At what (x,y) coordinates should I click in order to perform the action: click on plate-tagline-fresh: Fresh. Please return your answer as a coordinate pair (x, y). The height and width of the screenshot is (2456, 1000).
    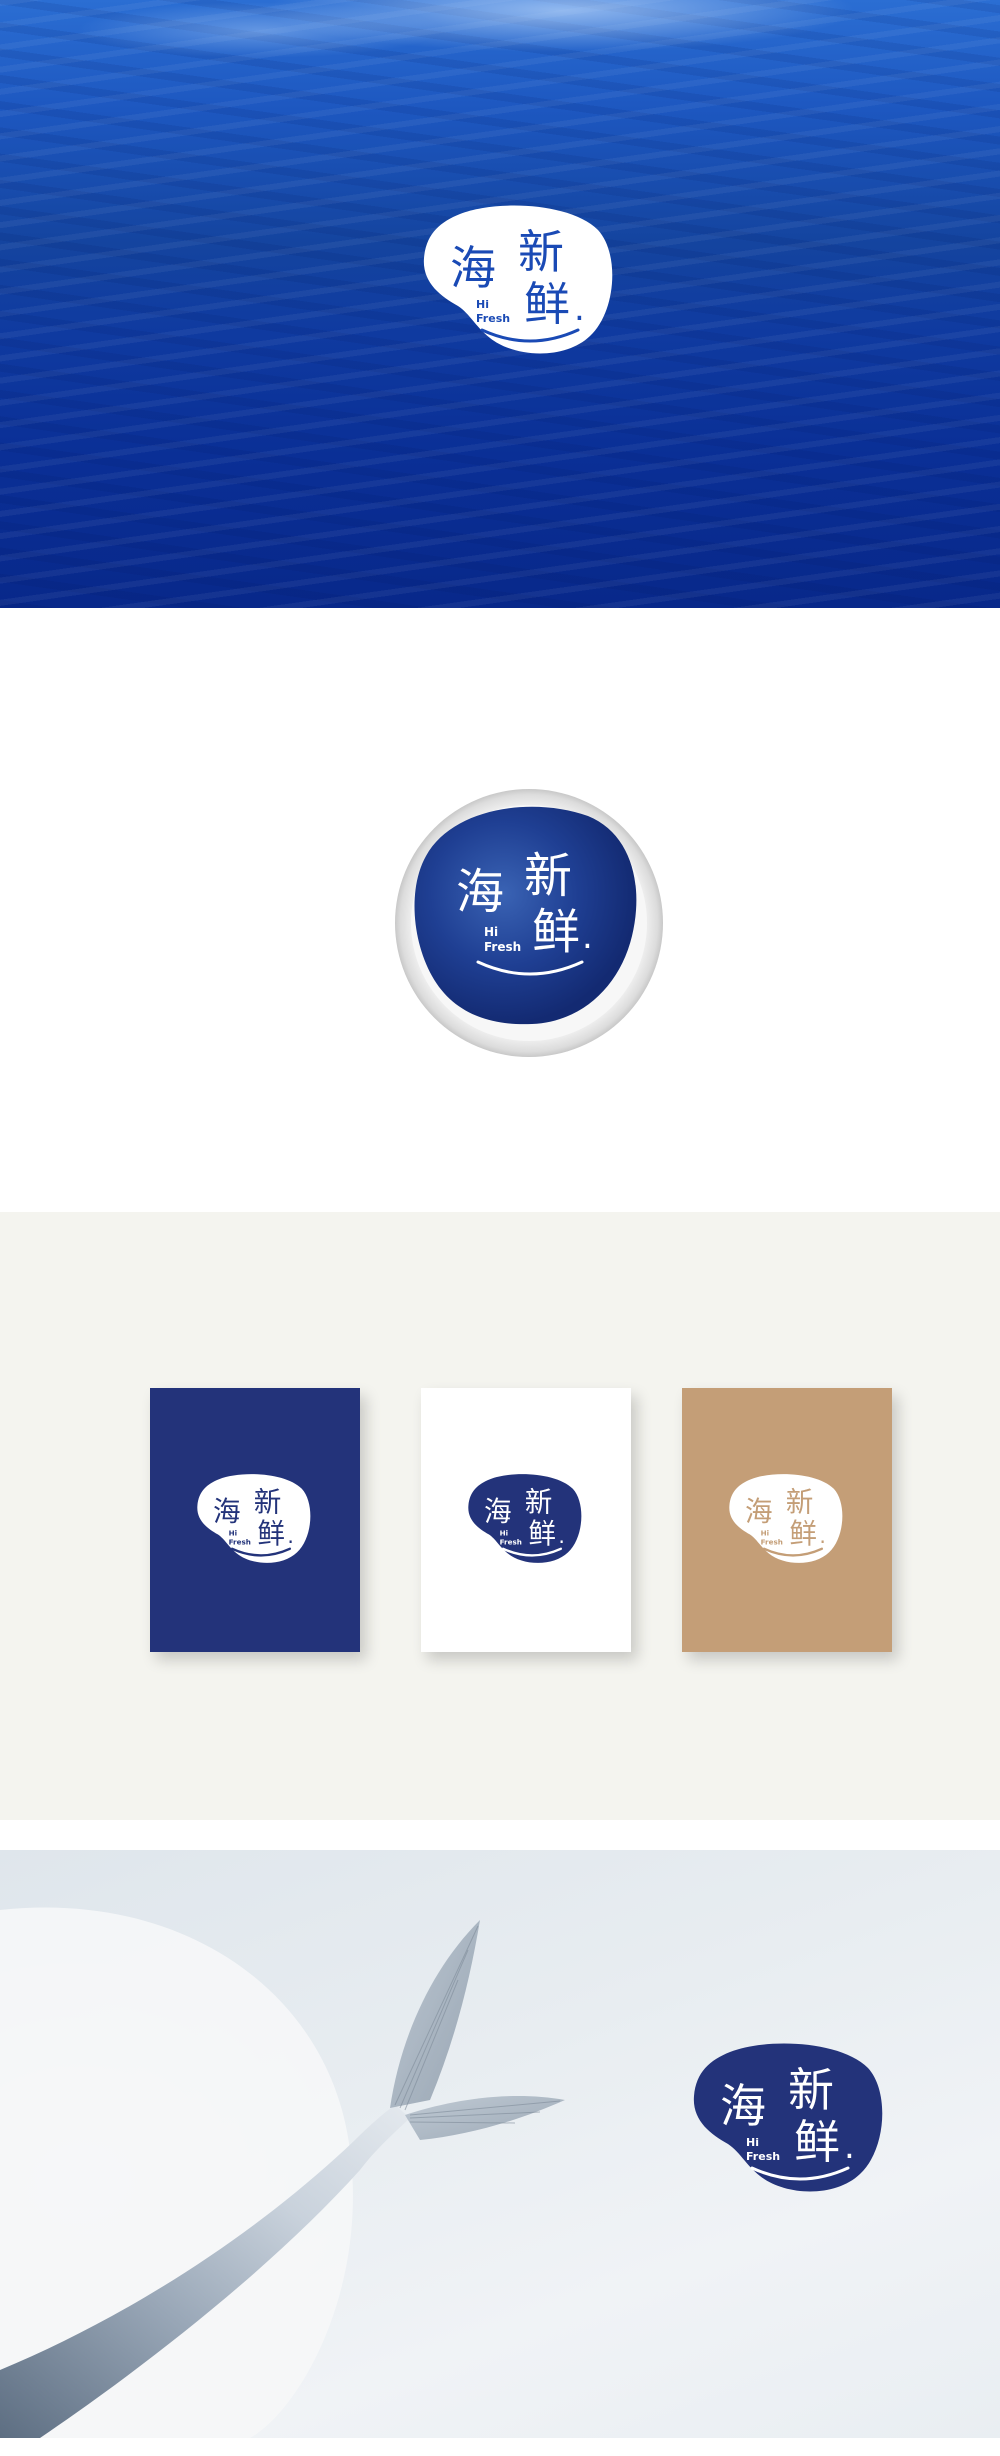
    Looking at the image, I should click on (502, 947).